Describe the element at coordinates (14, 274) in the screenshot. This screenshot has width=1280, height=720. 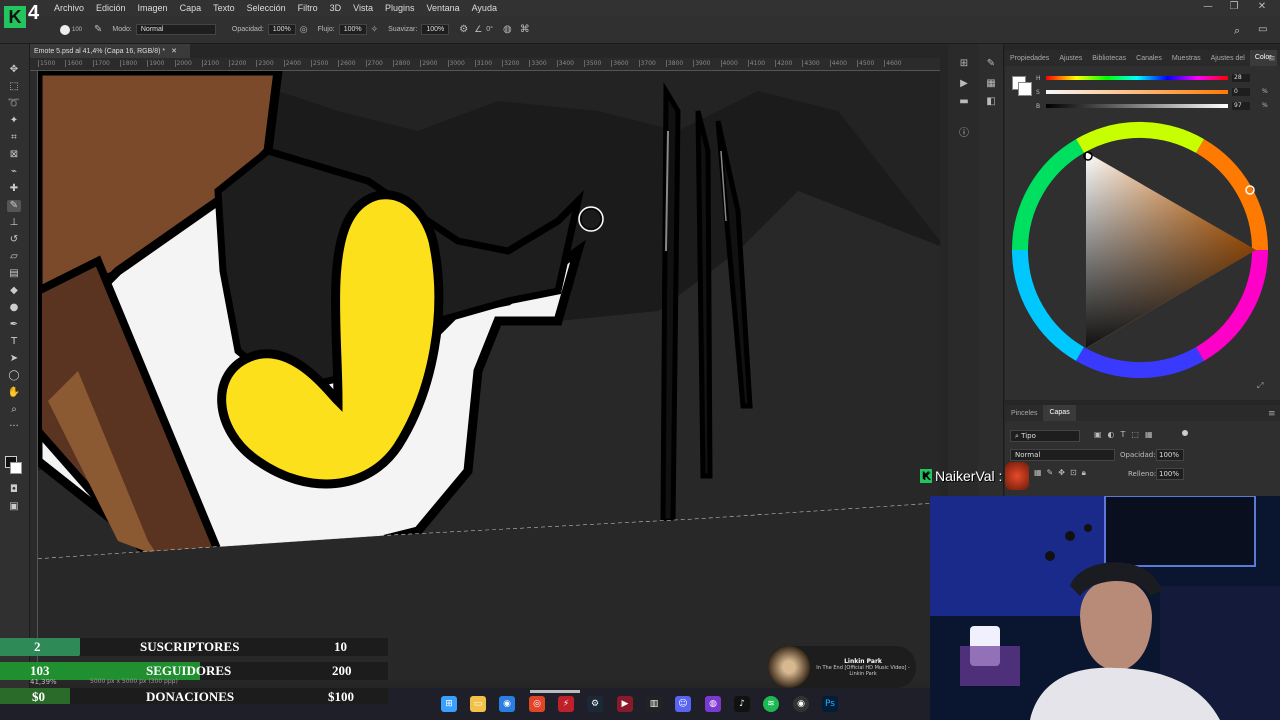
I see `gradient-icon: ▤` at that location.